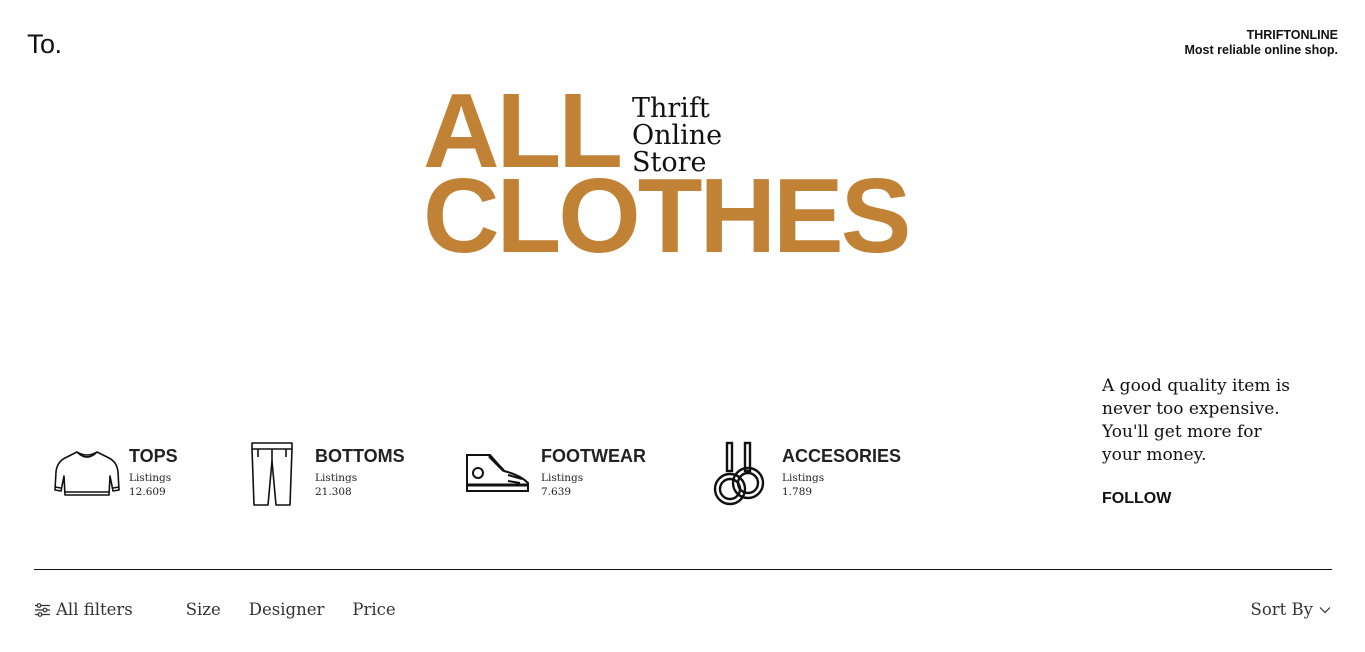 The height and width of the screenshot is (652, 1365). I want to click on listings-count: 7.639, so click(556, 492).